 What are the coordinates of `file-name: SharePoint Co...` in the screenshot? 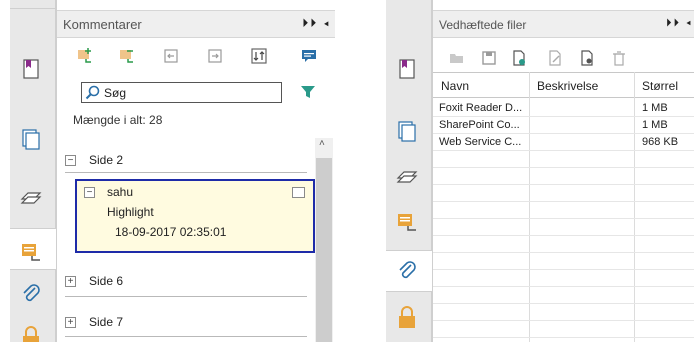 It's located at (479, 125).